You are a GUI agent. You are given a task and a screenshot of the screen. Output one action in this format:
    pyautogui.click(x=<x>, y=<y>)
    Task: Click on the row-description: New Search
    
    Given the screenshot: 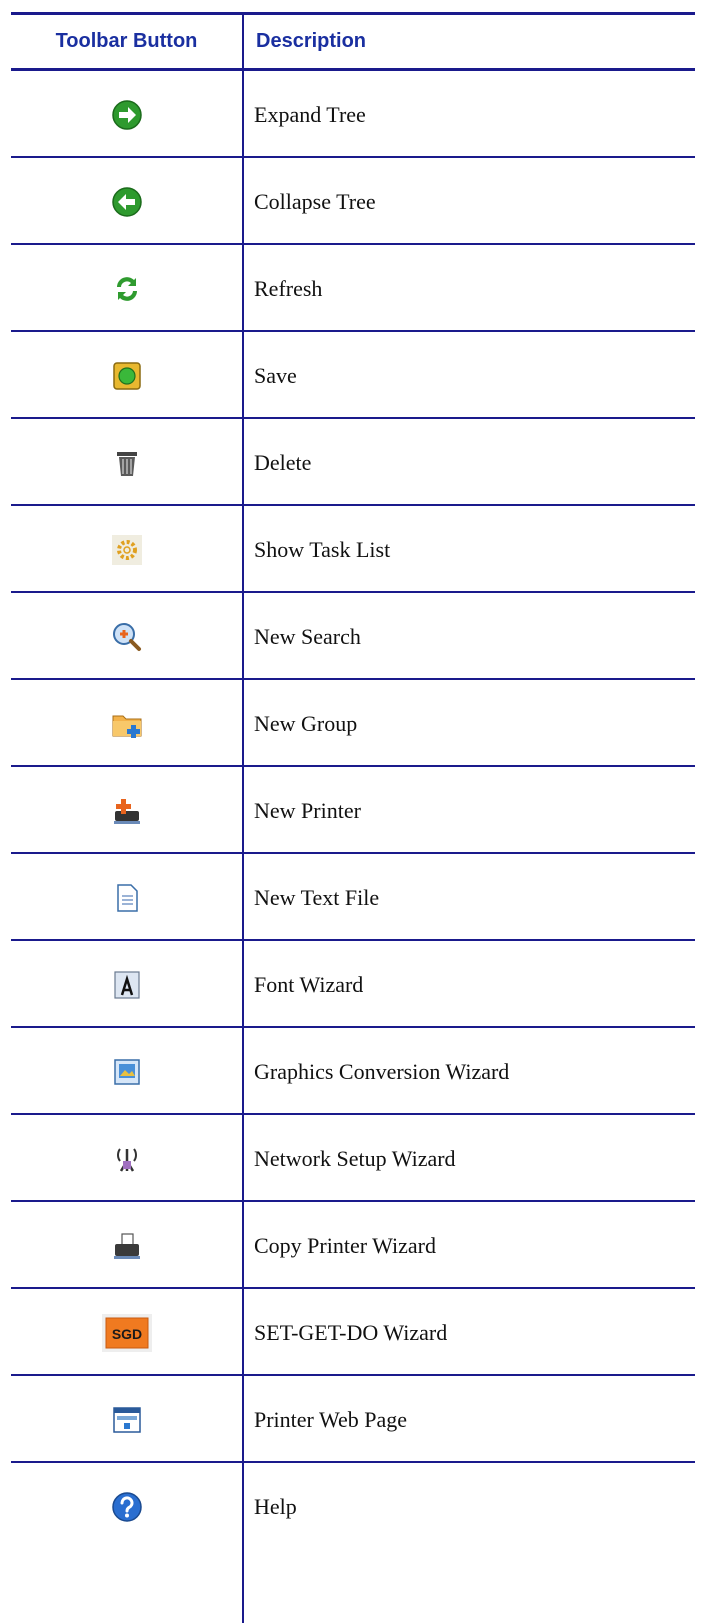 What is the action you would take?
    pyautogui.click(x=307, y=636)
    